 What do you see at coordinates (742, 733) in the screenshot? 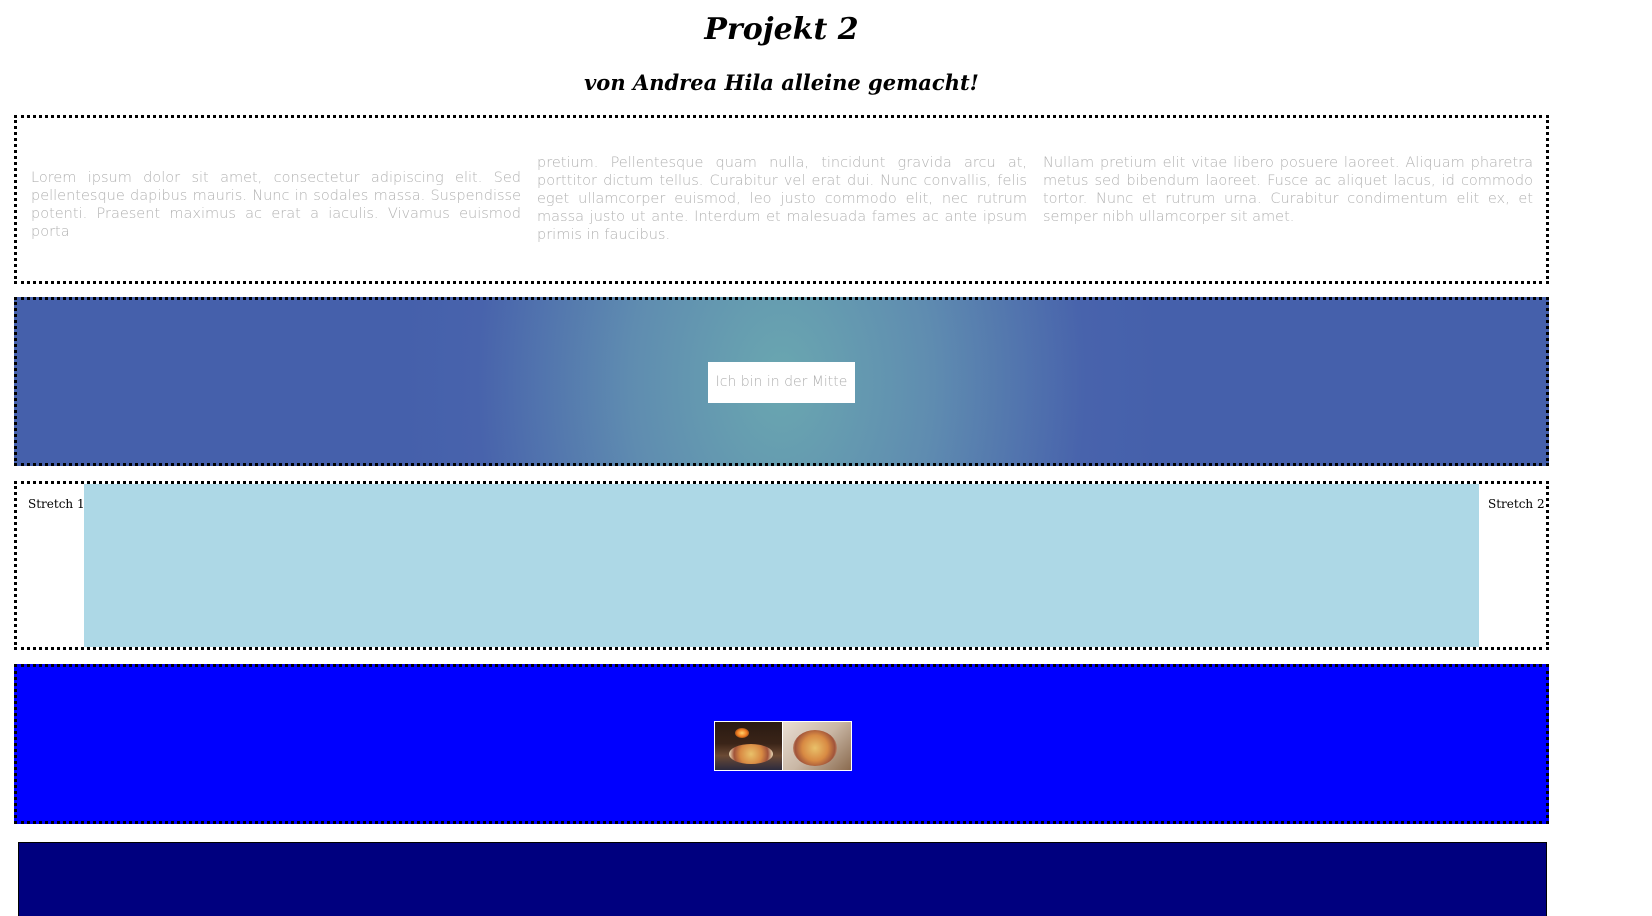
I see `oven-fire-shape` at bounding box center [742, 733].